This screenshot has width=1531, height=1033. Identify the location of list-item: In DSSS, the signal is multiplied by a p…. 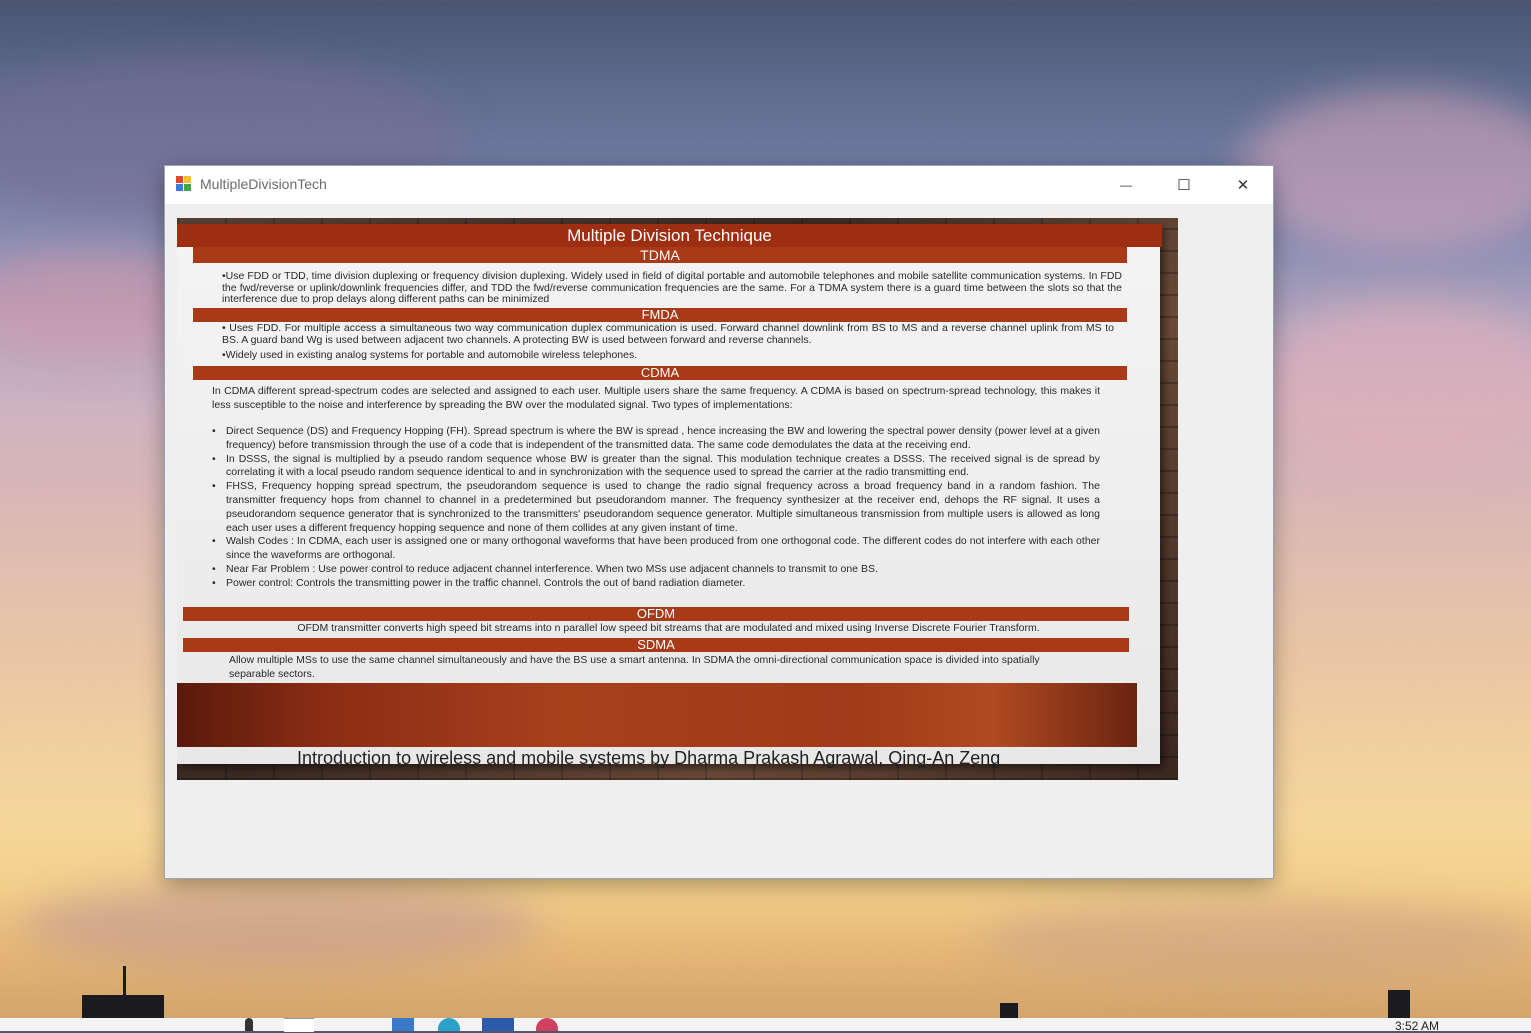
(656, 467).